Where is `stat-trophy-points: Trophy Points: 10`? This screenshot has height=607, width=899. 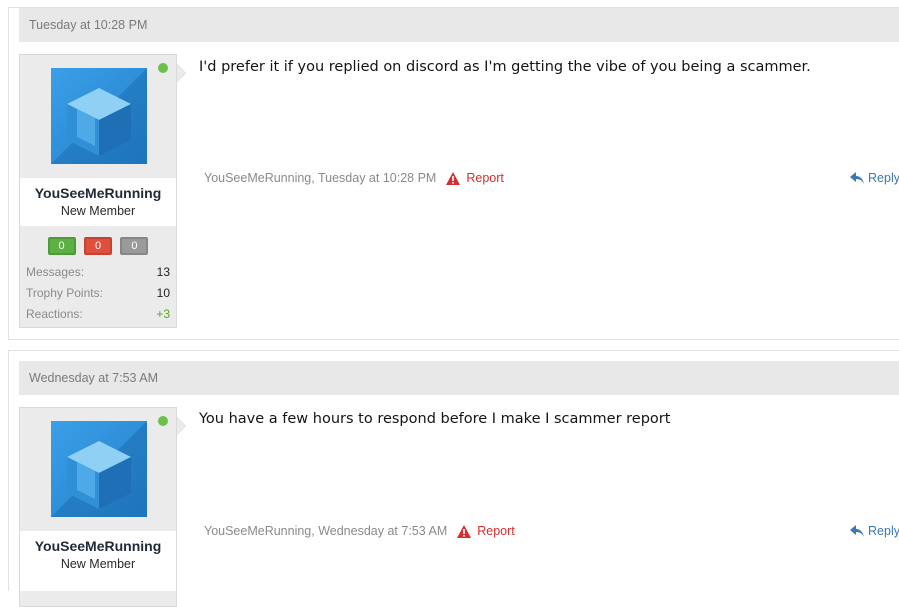
stat-trophy-points: Trophy Points: 10 is located at coordinates (98, 293).